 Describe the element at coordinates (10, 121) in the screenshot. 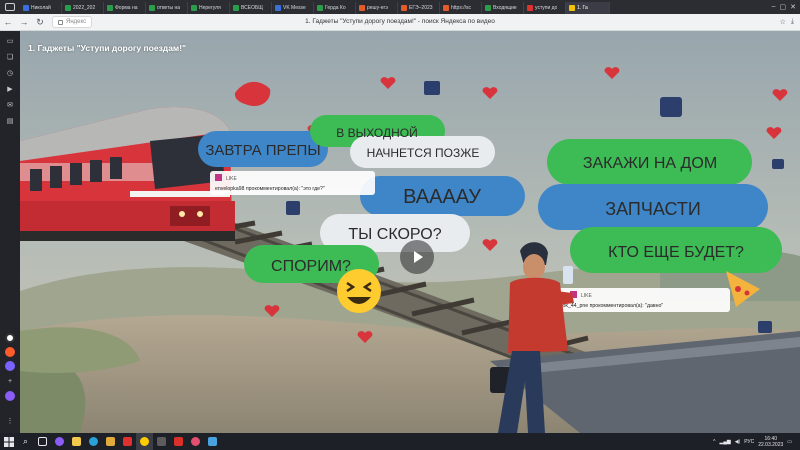

I see `notes-icon: ▤` at that location.